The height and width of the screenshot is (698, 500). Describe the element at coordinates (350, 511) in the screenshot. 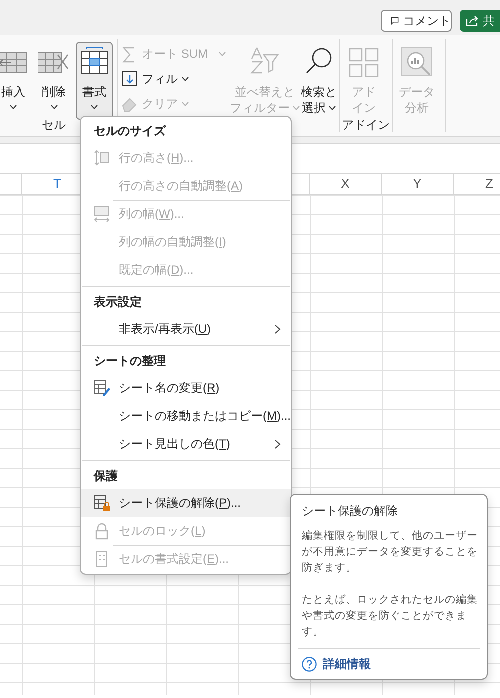

I see `tooltip-title: シート保護の解除` at that location.